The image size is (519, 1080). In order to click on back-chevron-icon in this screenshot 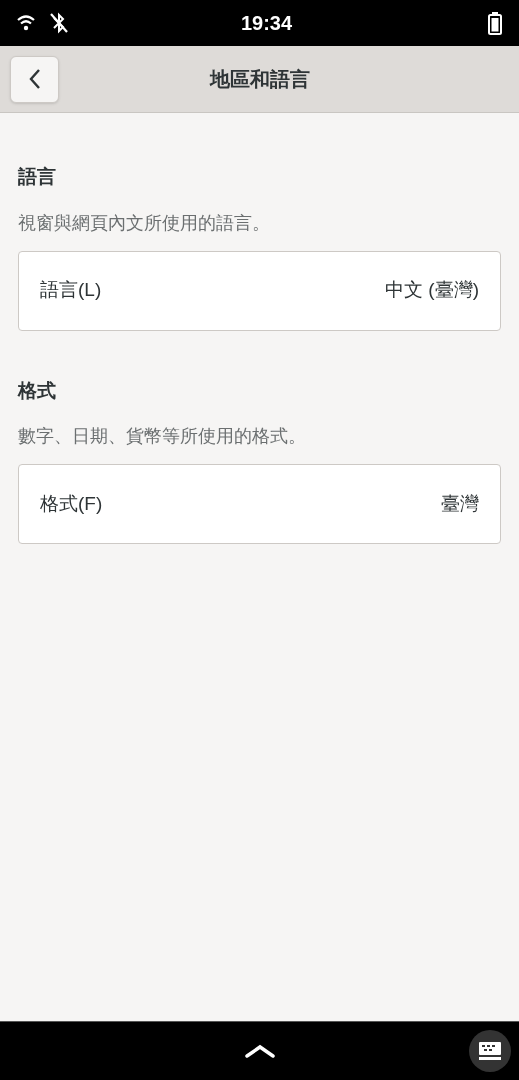, I will do `click(34, 79)`.